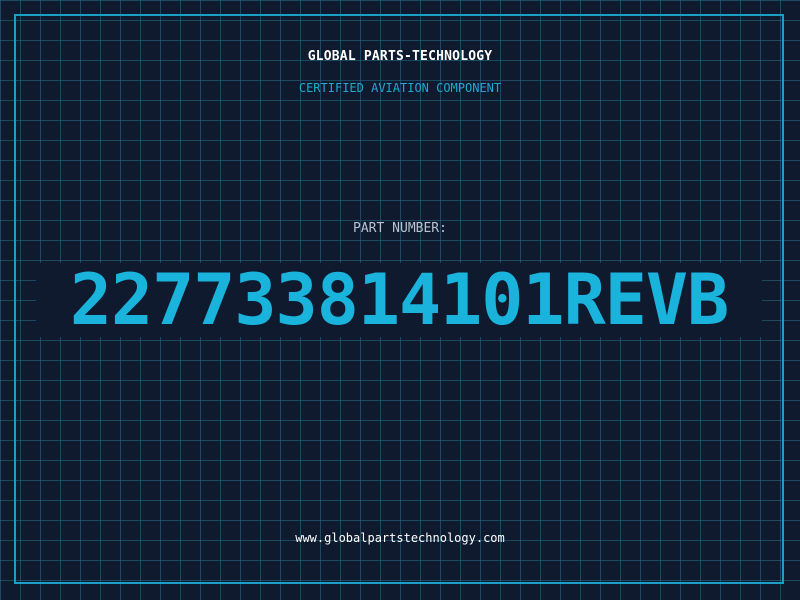 The height and width of the screenshot is (600, 800). Describe the element at coordinates (400, 88) in the screenshot. I see `certification-subtitle: CERTIFIED AVIATION COMPONENT` at that location.